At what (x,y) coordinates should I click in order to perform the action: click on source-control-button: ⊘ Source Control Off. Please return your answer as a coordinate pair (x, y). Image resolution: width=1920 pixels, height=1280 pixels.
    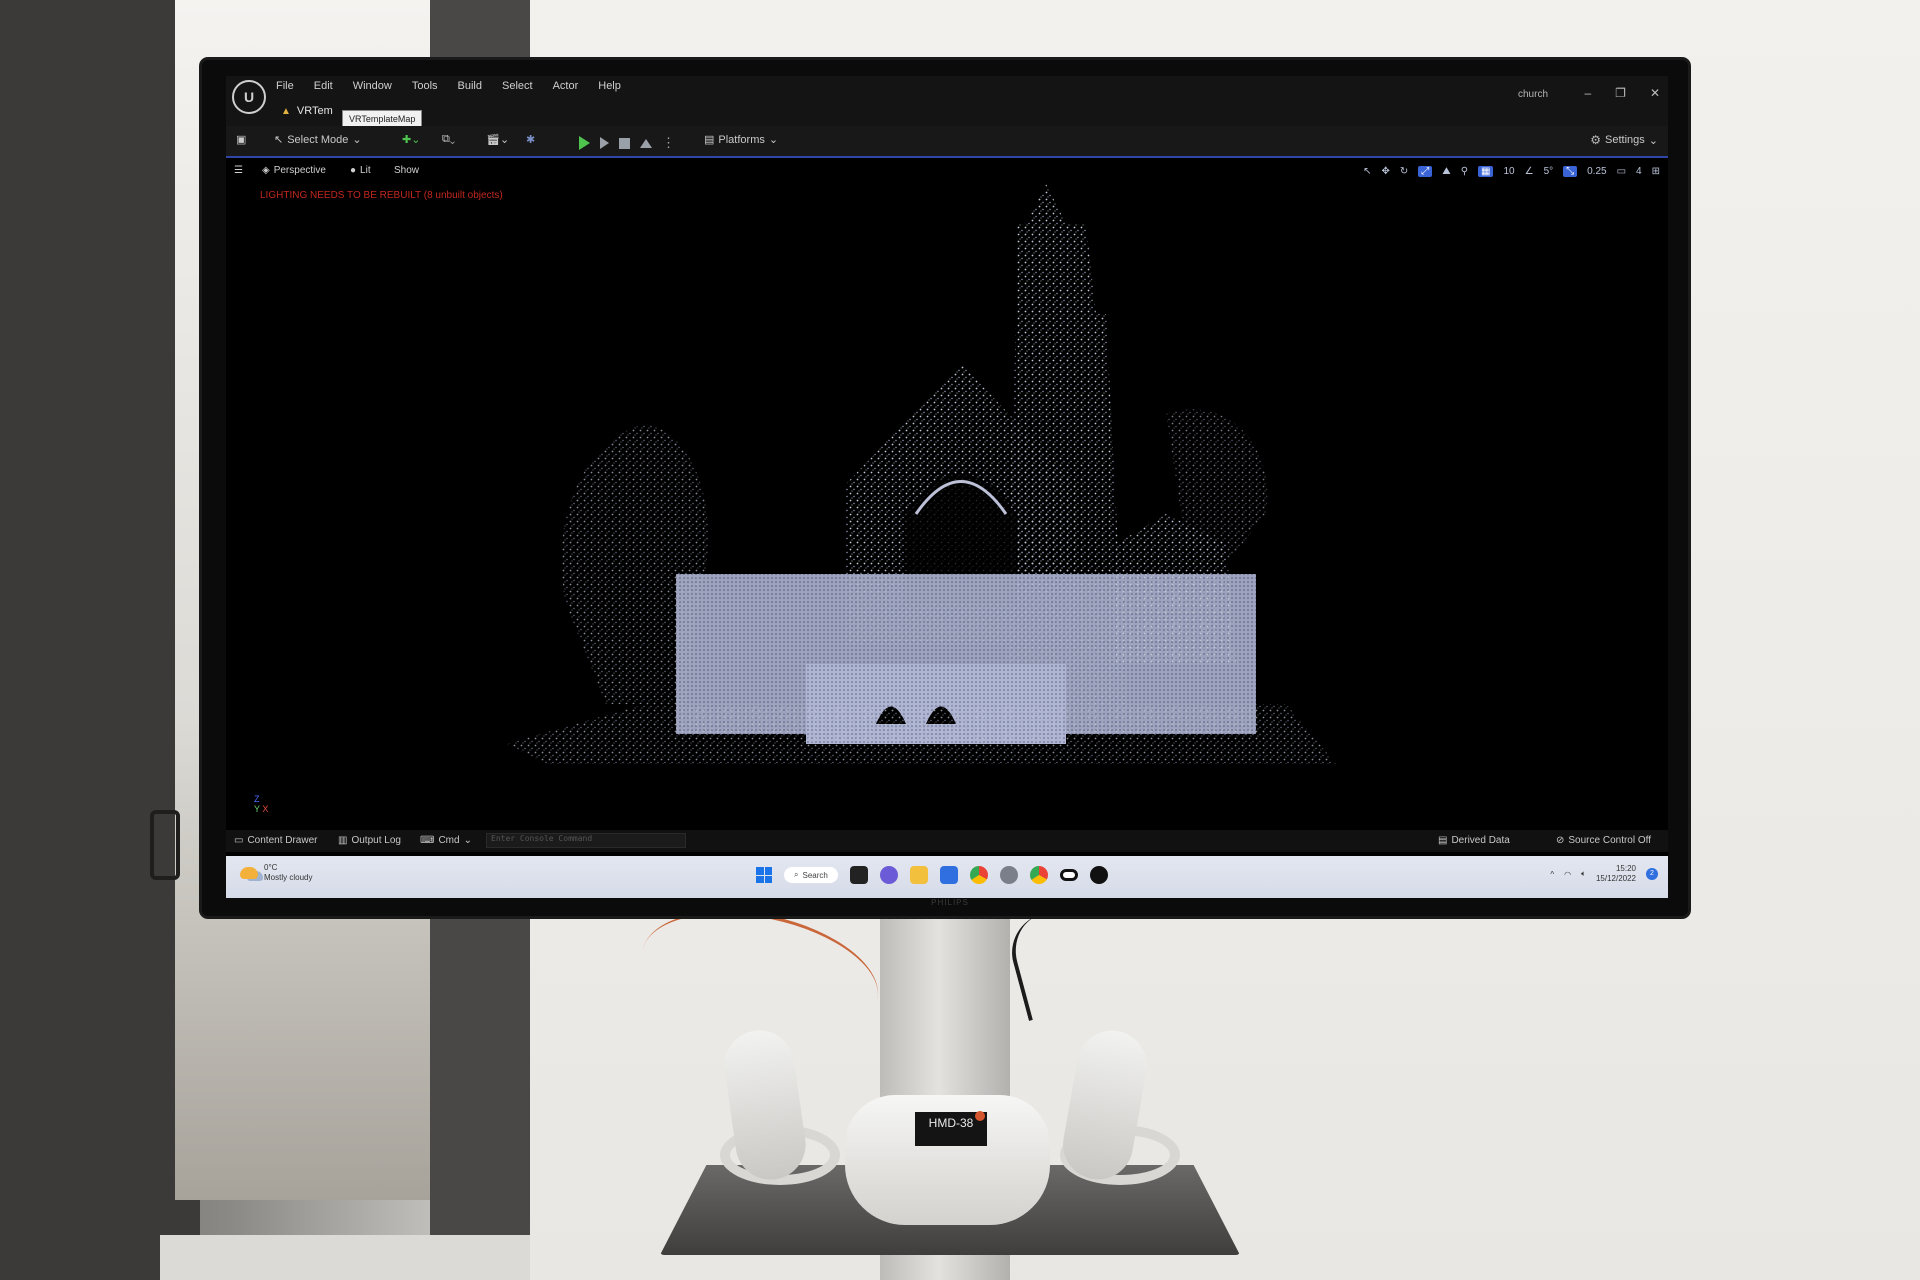
    Looking at the image, I should click on (1603, 840).